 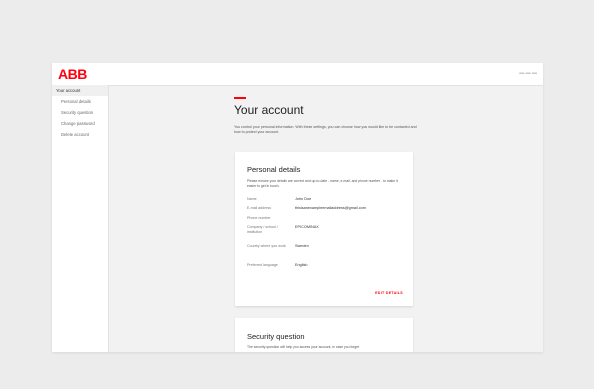 What do you see at coordinates (80, 101) in the screenshot?
I see `sidebar-item-personal-details: Personal details` at bounding box center [80, 101].